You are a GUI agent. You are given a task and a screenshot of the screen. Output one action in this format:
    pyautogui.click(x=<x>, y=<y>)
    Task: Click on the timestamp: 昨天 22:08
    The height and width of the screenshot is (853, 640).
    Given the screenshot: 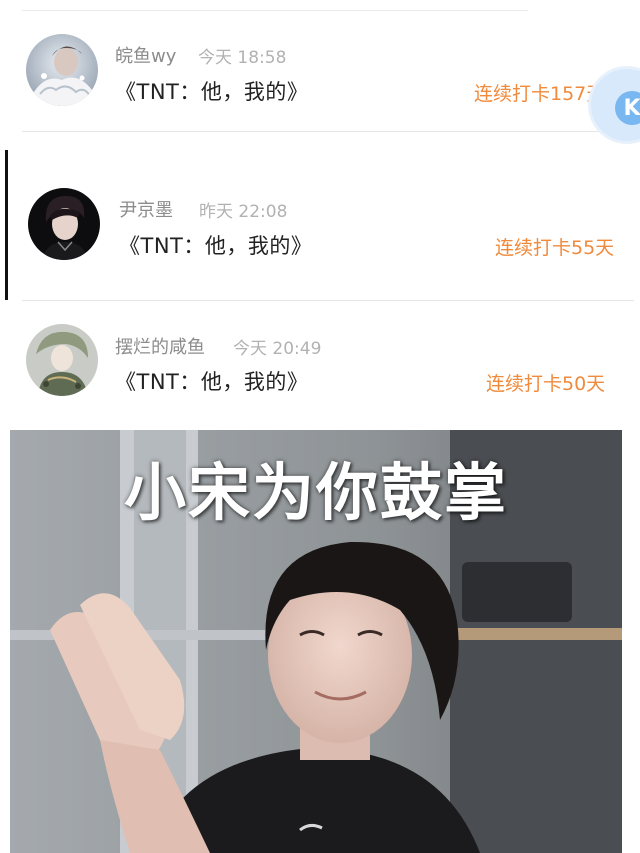 What is the action you would take?
    pyautogui.click(x=243, y=212)
    